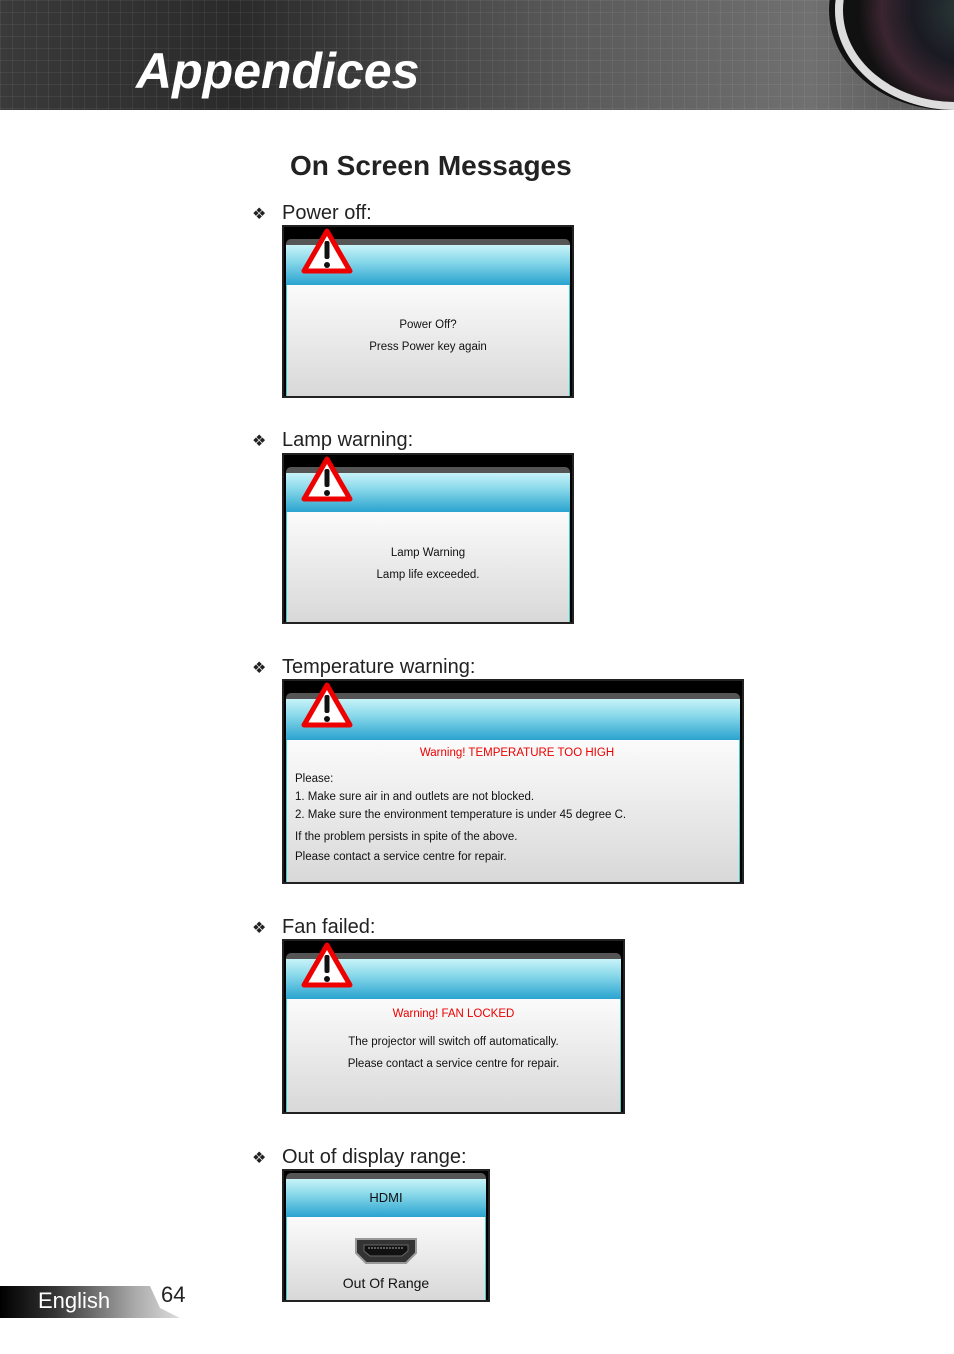 Image resolution: width=954 pixels, height=1354 pixels. What do you see at coordinates (359, 1157) in the screenshot?
I see `item-label-out-of-display-range: ❖ Out of display range:` at bounding box center [359, 1157].